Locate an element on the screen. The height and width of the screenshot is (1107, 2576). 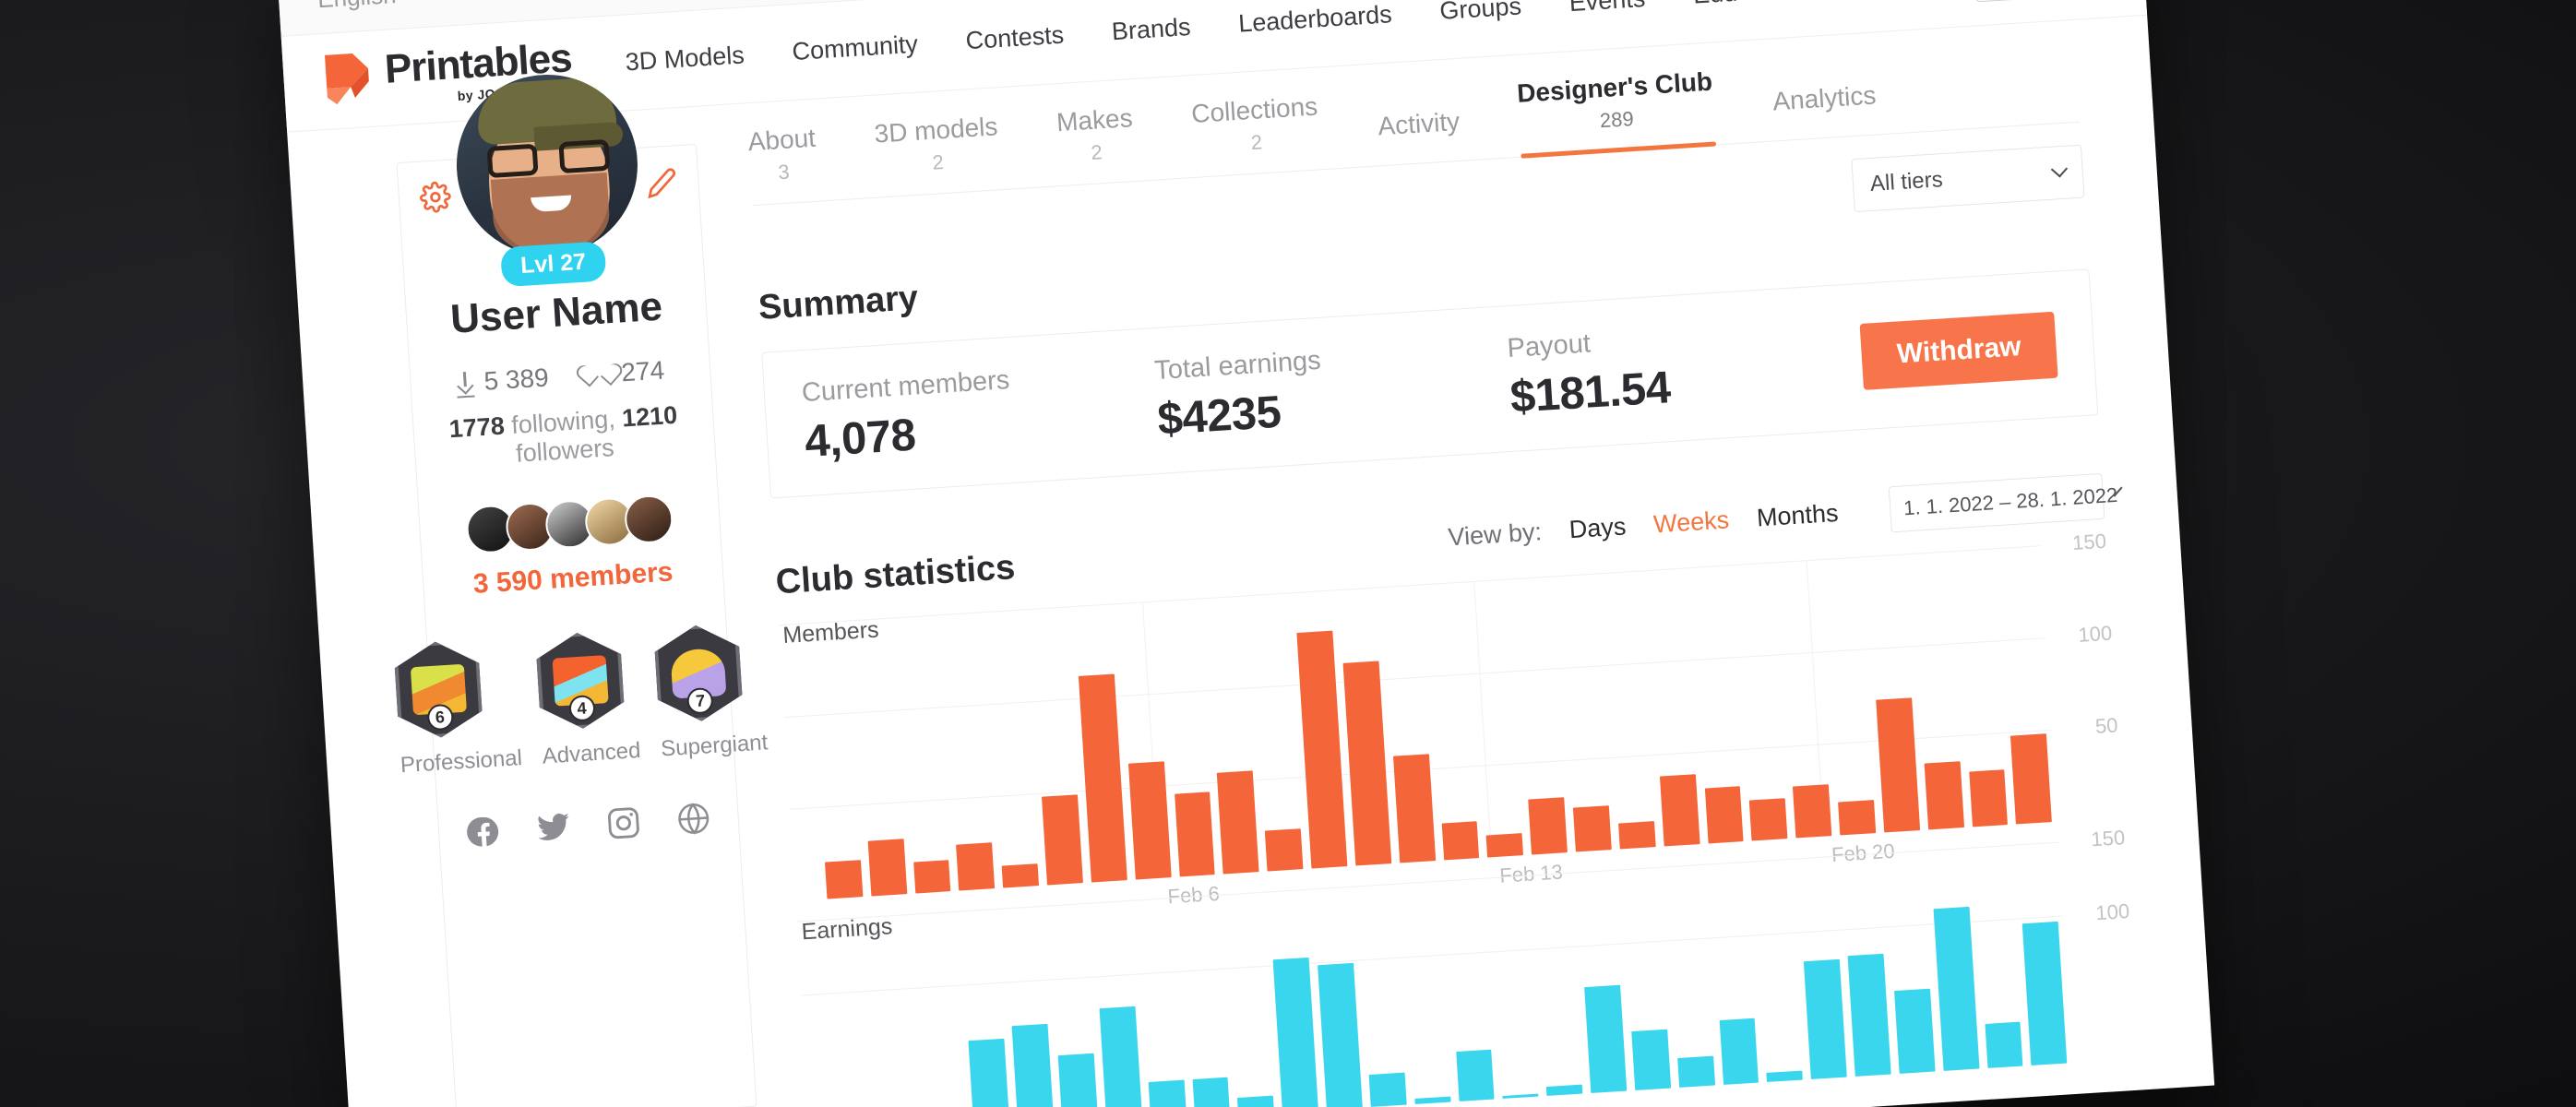
view-option-months: Months is located at coordinates (1798, 514).